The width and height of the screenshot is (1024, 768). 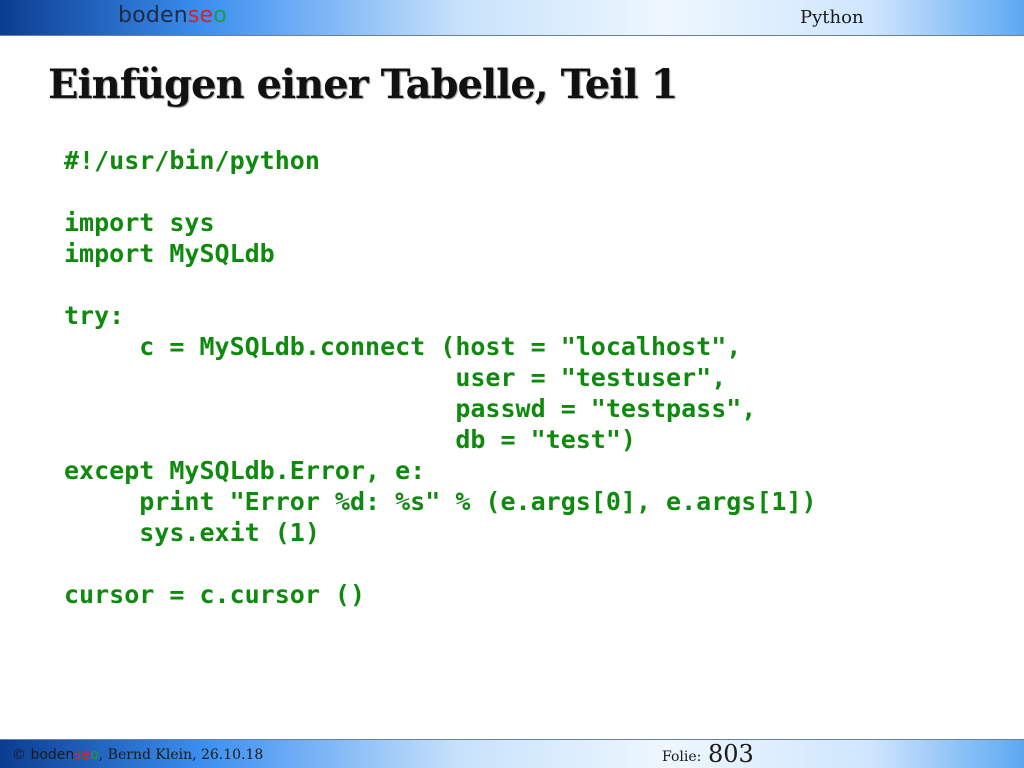 I want to click on footer-brand-part-1: boden, so click(x=52, y=755).